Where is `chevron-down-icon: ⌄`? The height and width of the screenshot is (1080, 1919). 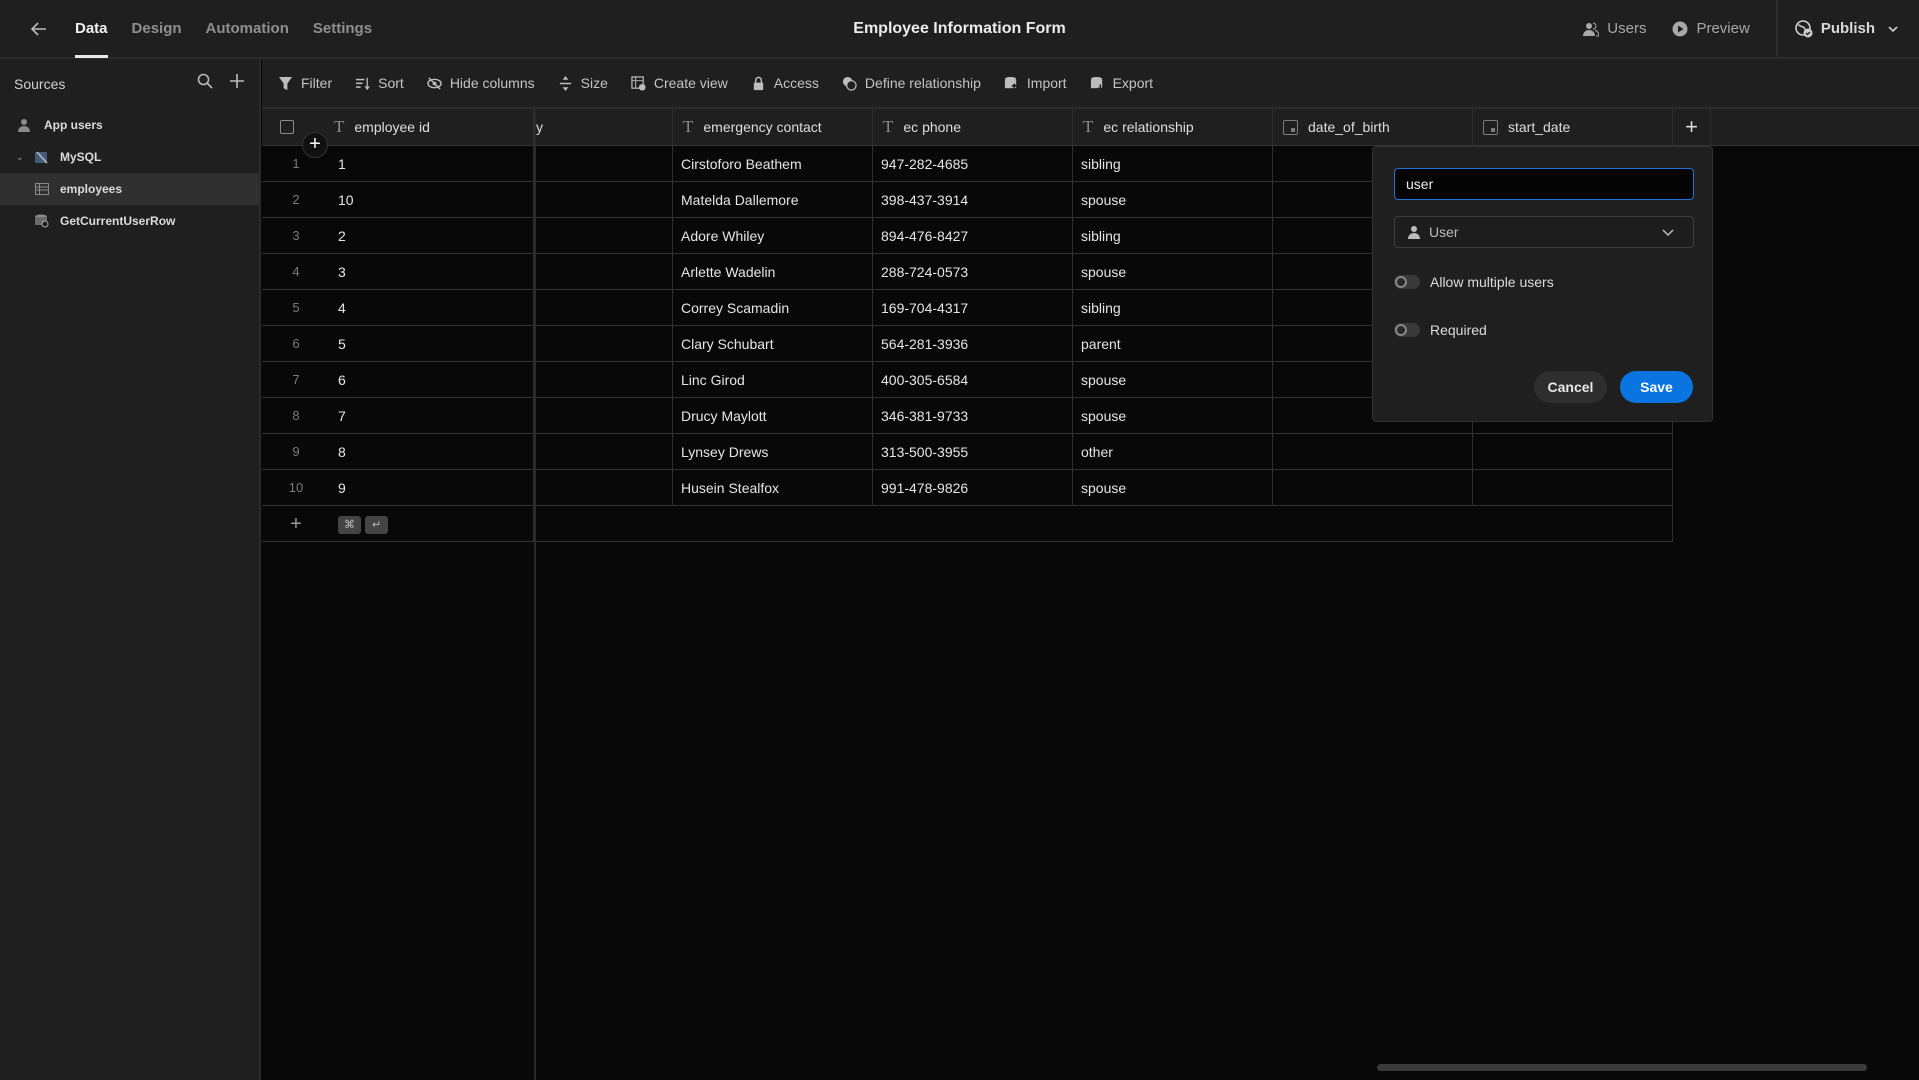
chevron-down-icon: ⌄ is located at coordinates (20, 157).